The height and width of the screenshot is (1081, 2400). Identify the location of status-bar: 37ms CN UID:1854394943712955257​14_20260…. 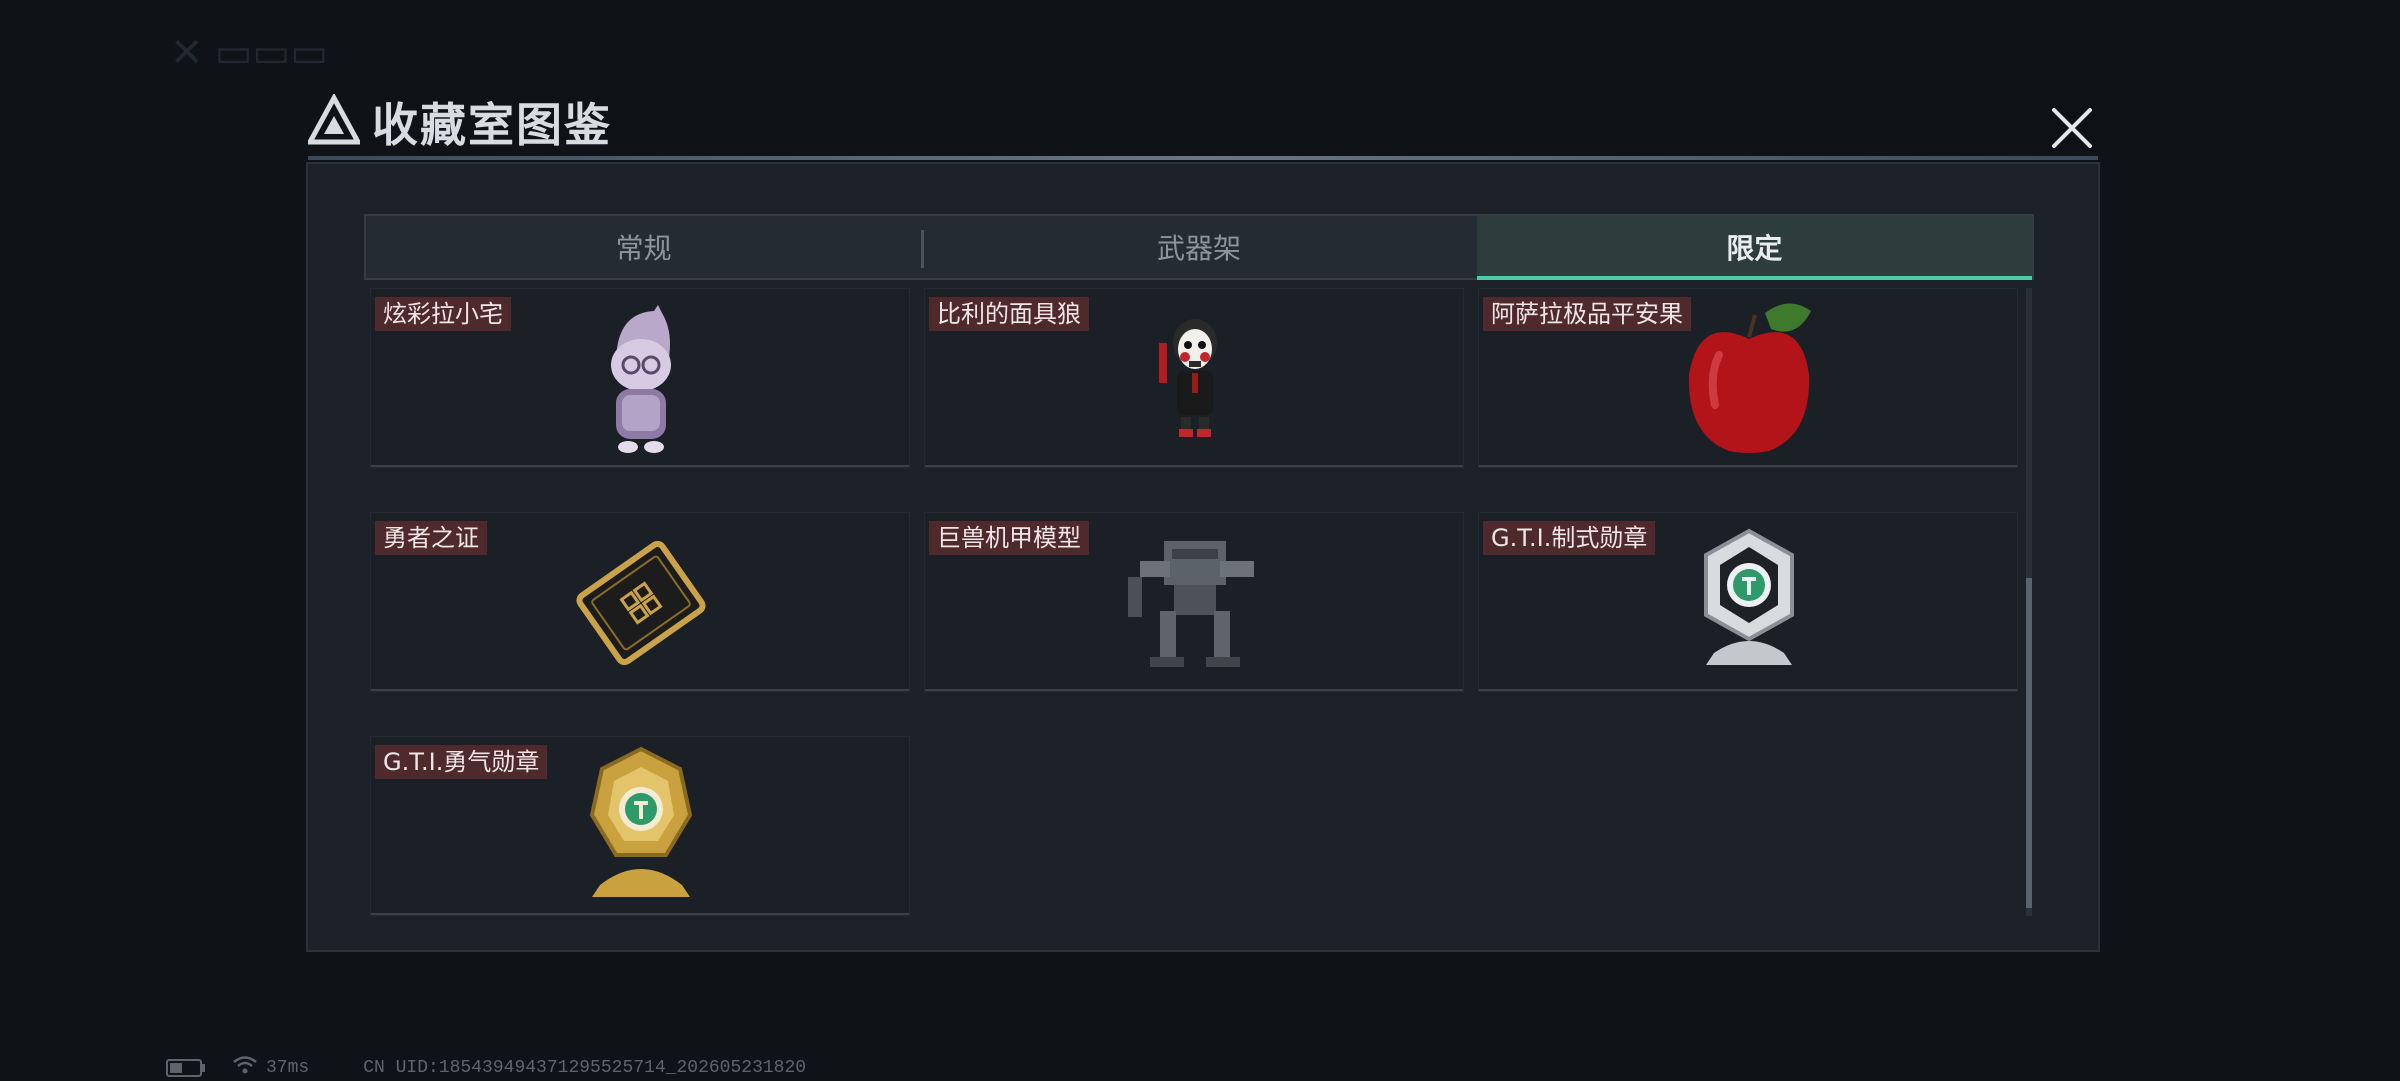
(495, 1068).